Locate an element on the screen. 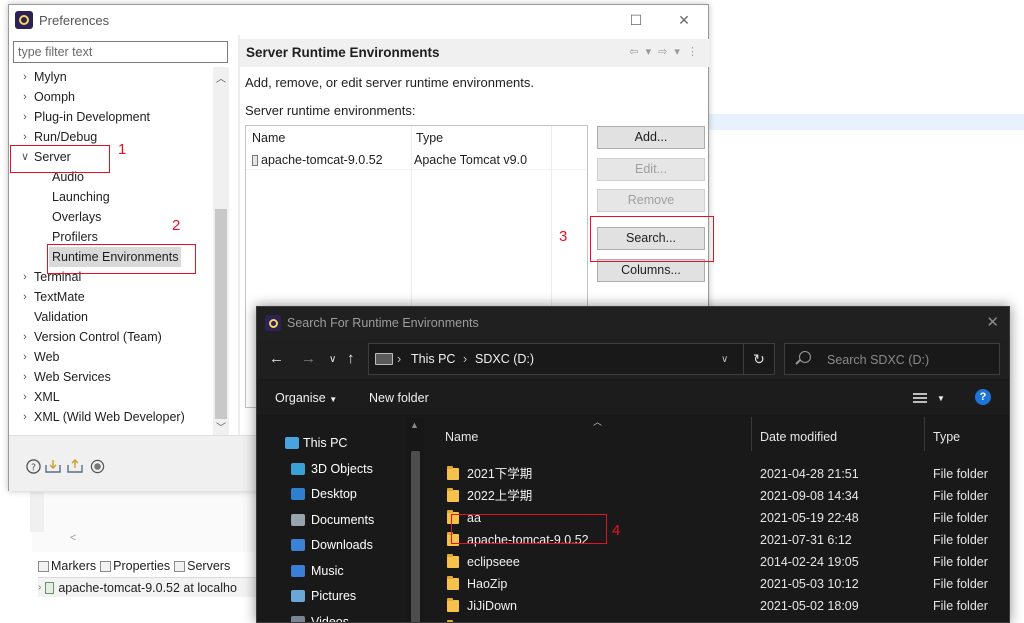  desktop-icon is located at coordinates (298, 494).